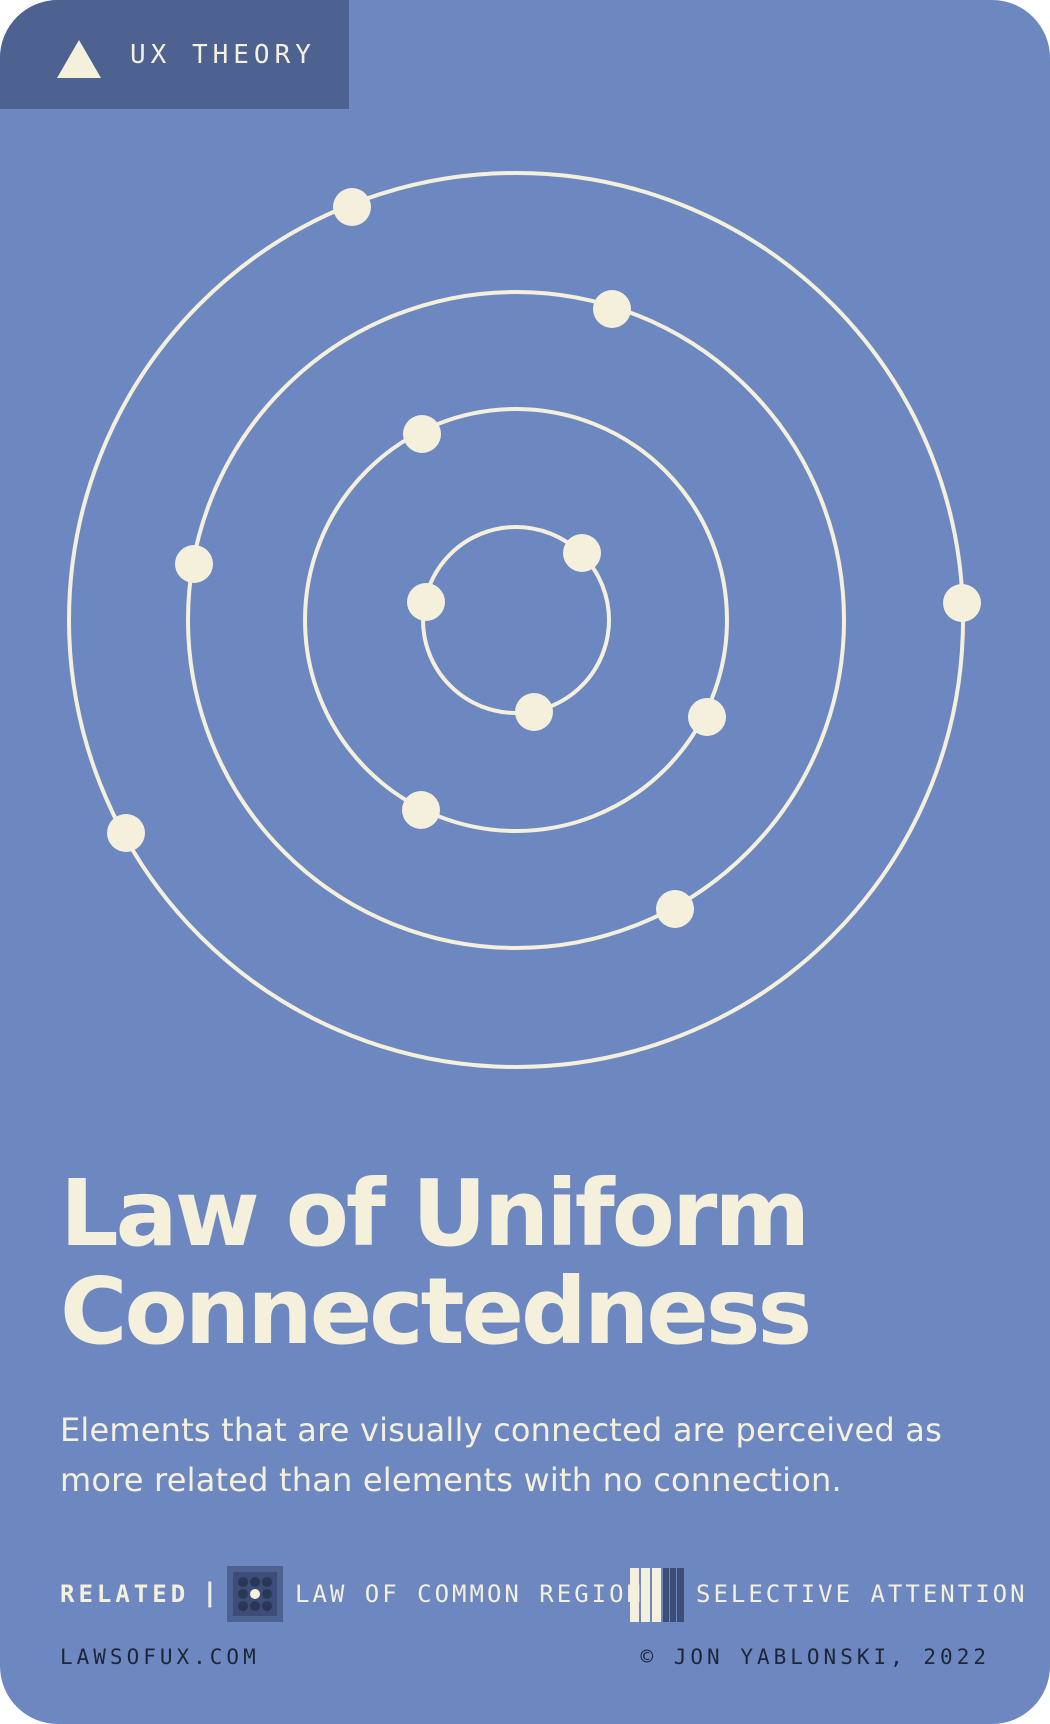  I want to click on related-label: RELATED, so click(125, 1594).